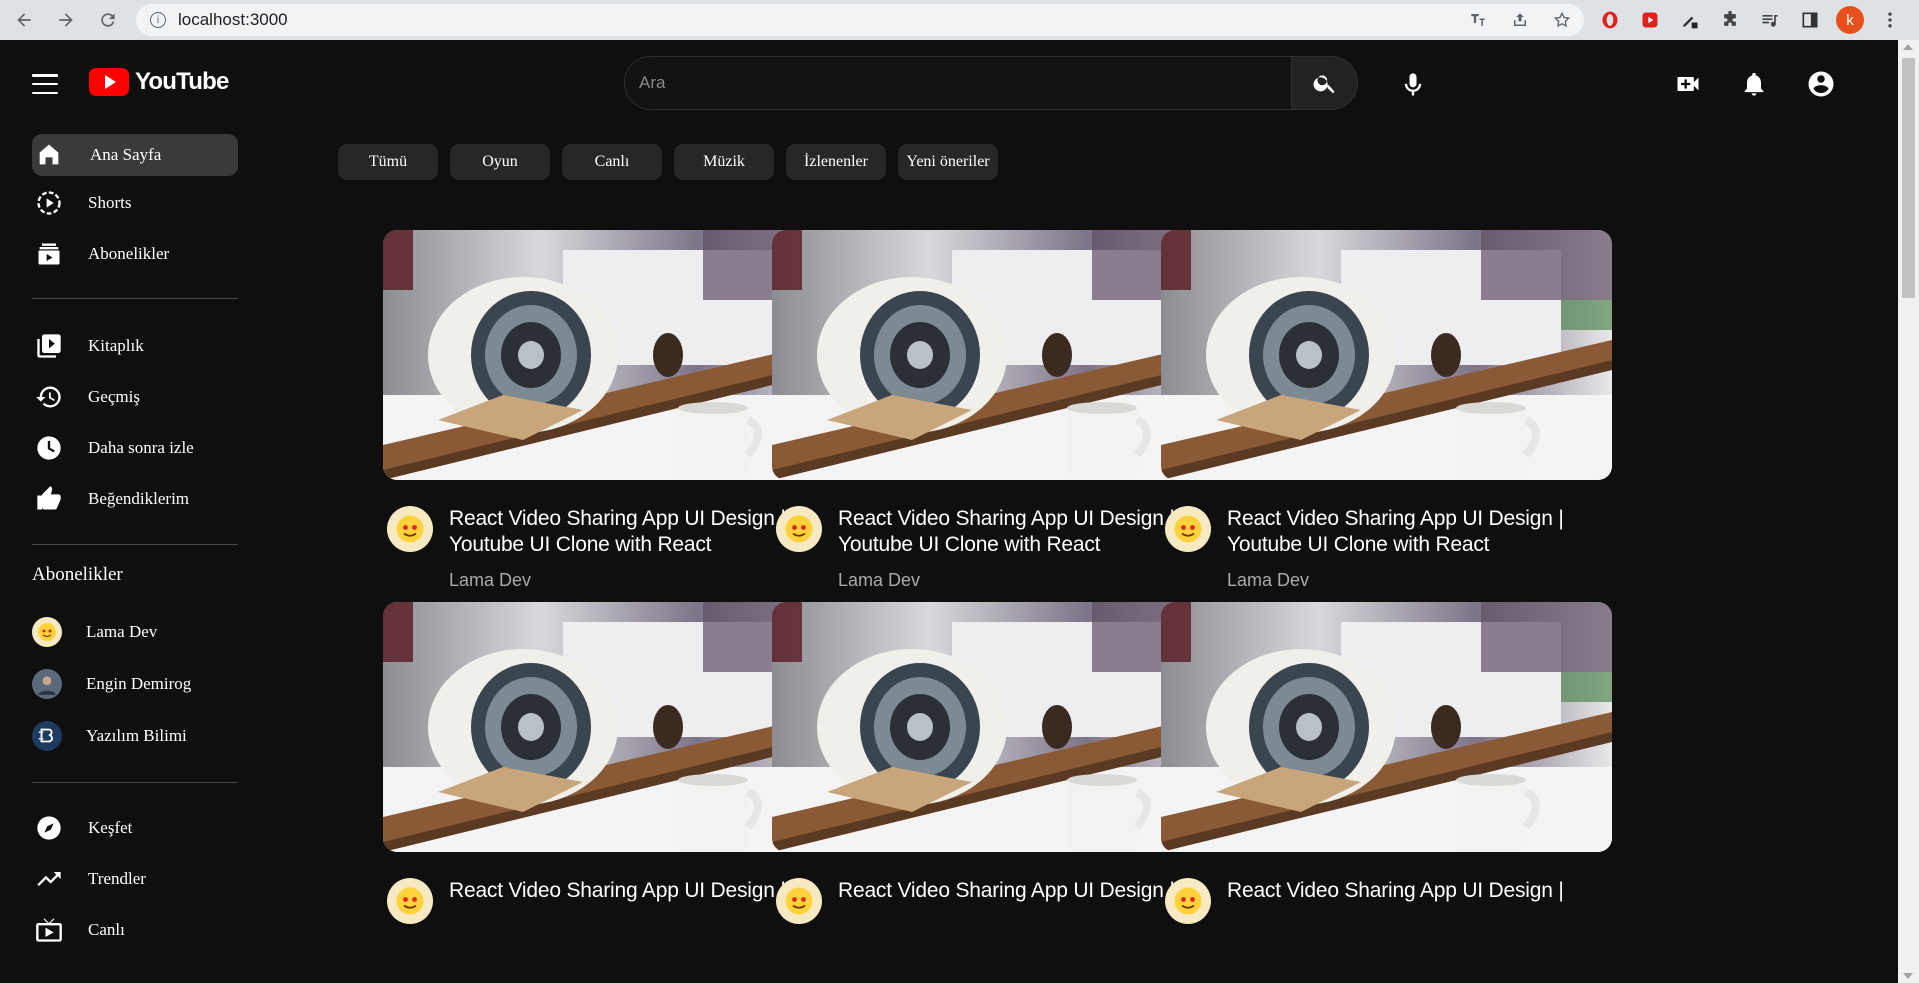  I want to click on url-text: localhost:3000, so click(233, 19).